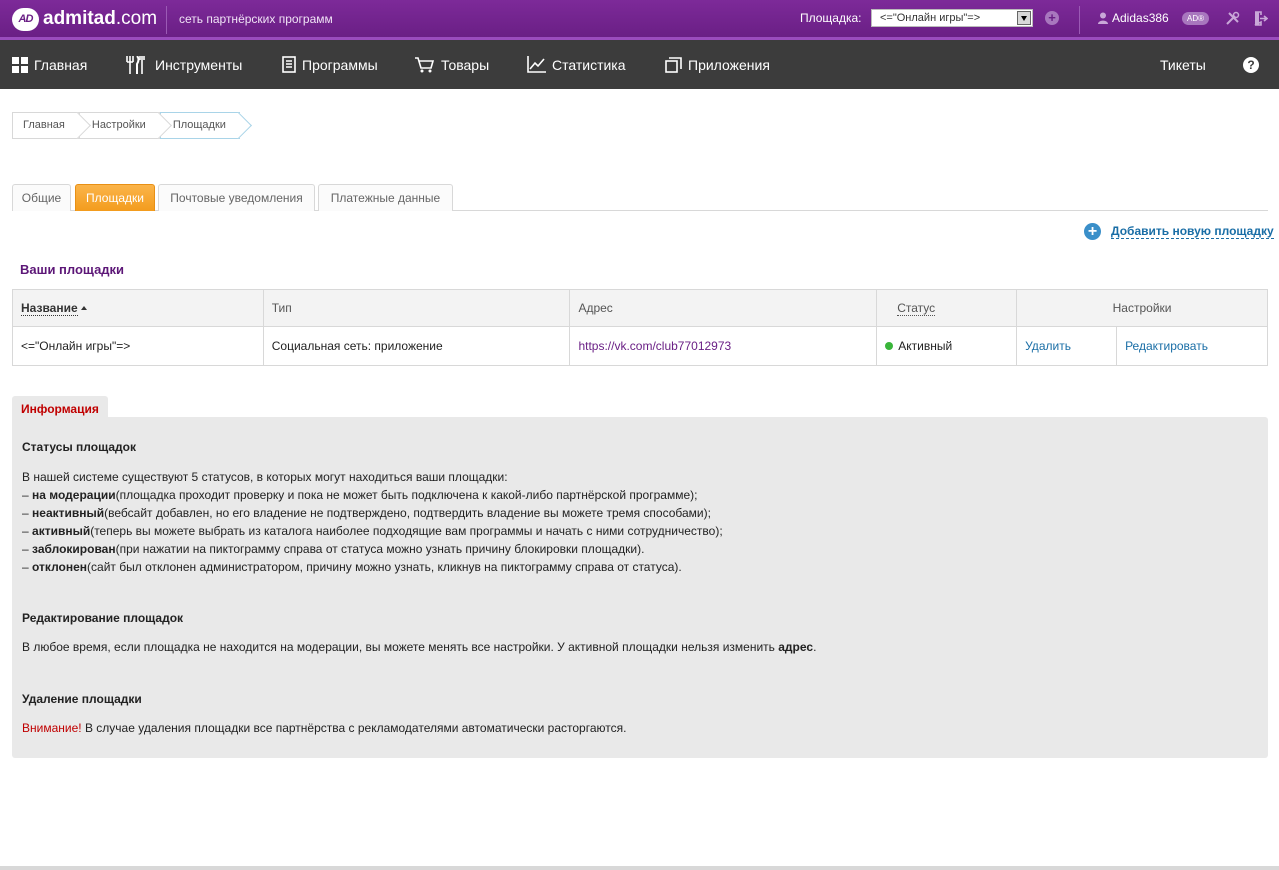 This screenshot has width=1279, height=870. Describe the element at coordinates (536, 64) in the screenshot. I see `chart-icon` at that location.